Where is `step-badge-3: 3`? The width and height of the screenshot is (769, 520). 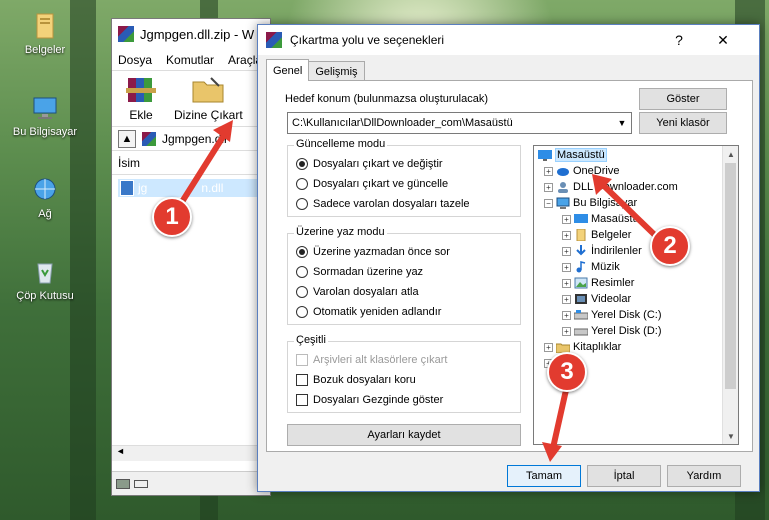
step-badge-3: 3 is located at coordinates (567, 372).